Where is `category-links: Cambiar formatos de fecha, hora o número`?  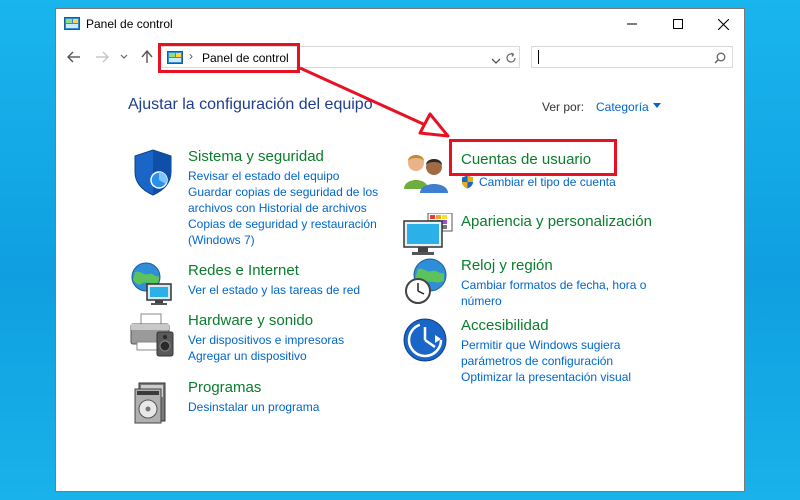 category-links: Cambiar formatos de fecha, hora o número is located at coordinates (558, 293).